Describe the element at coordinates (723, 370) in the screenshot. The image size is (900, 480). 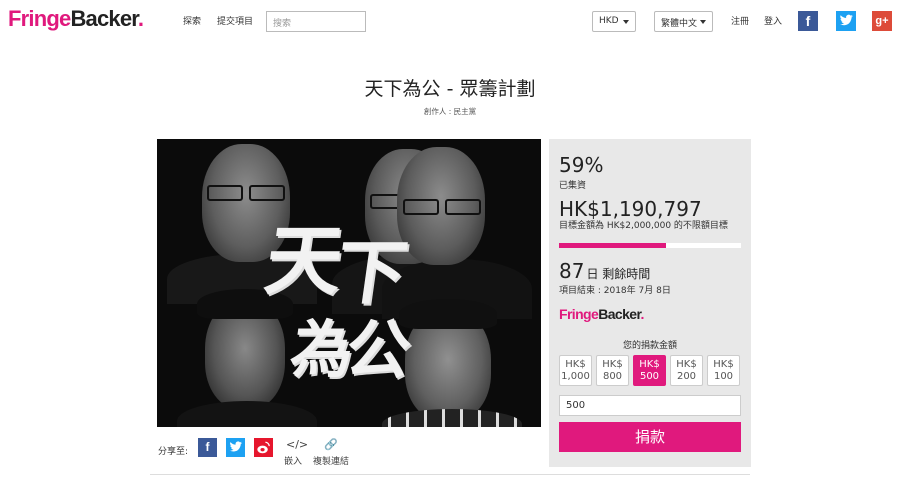
I see `amount-option-100: HK$ 100` at that location.